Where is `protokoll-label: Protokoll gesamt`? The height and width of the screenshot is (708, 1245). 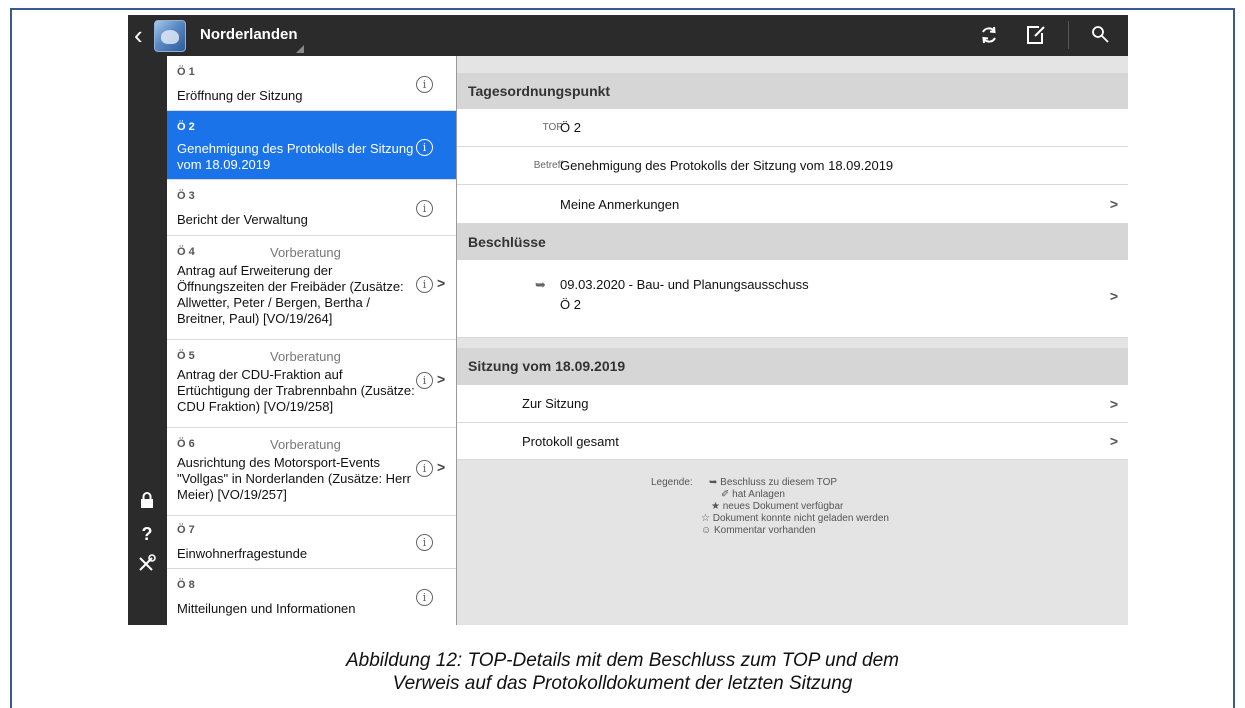
protokoll-label: Protokoll gesamt is located at coordinates (570, 441).